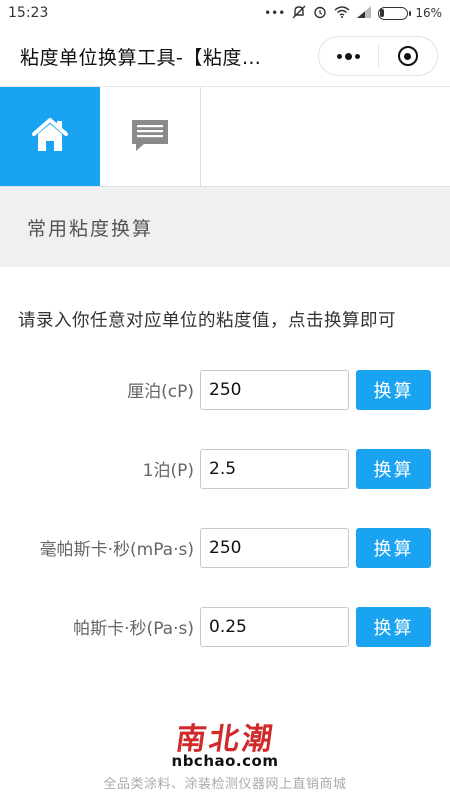  What do you see at coordinates (353, 13) in the screenshot?
I see `status-icons: ••• 16%` at bounding box center [353, 13].